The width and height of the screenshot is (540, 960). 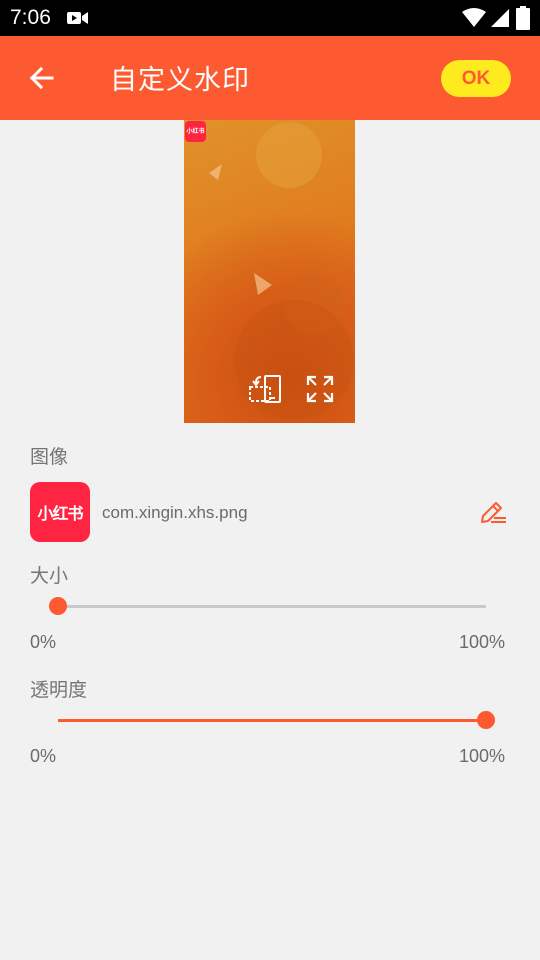 I want to click on status-time: 7:06, so click(x=30, y=17).